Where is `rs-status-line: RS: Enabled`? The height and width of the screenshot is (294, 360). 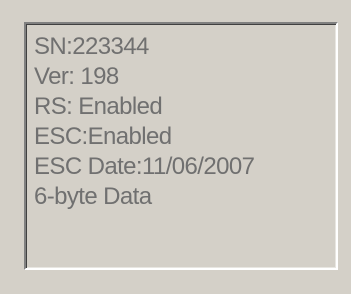 rs-status-line: RS: Enabled is located at coordinates (98, 106).